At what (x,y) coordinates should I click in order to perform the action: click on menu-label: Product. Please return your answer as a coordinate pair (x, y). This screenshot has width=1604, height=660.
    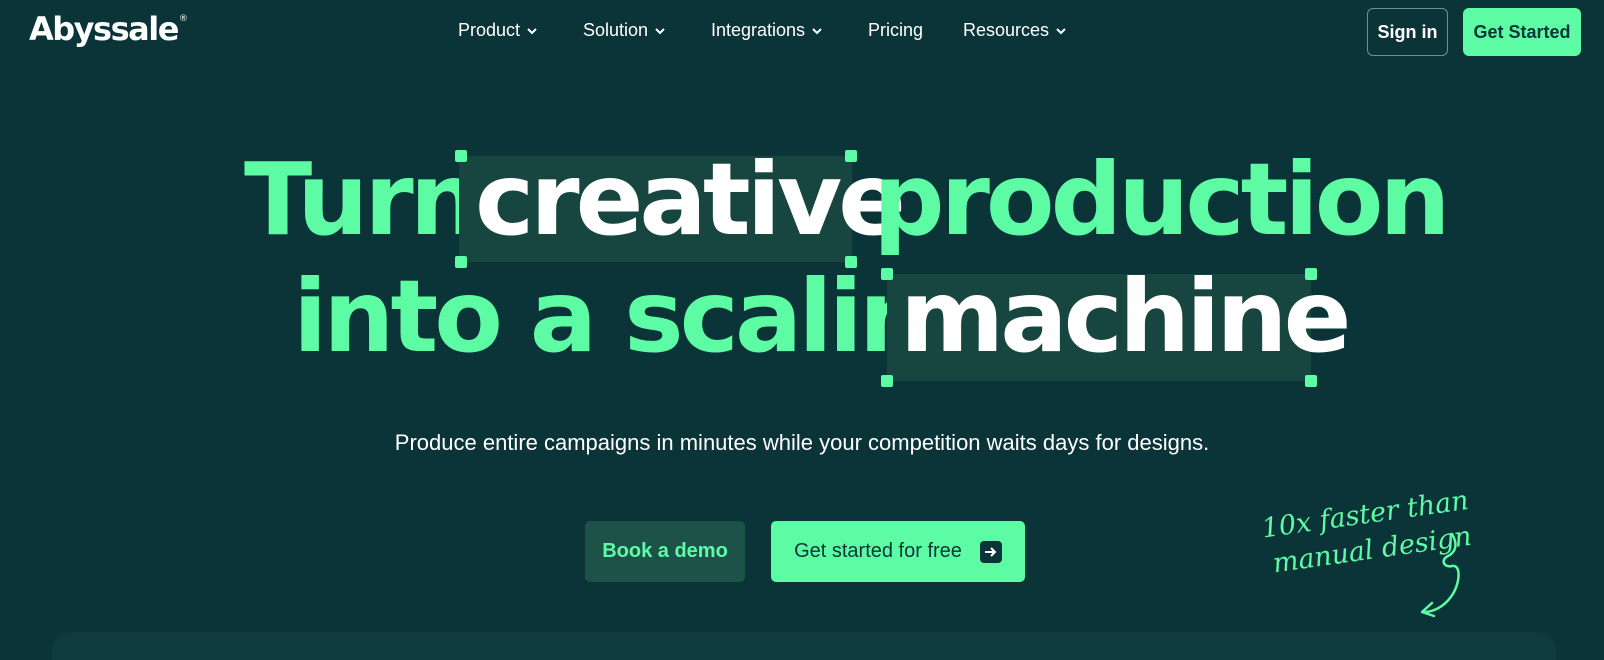
    Looking at the image, I should click on (489, 30).